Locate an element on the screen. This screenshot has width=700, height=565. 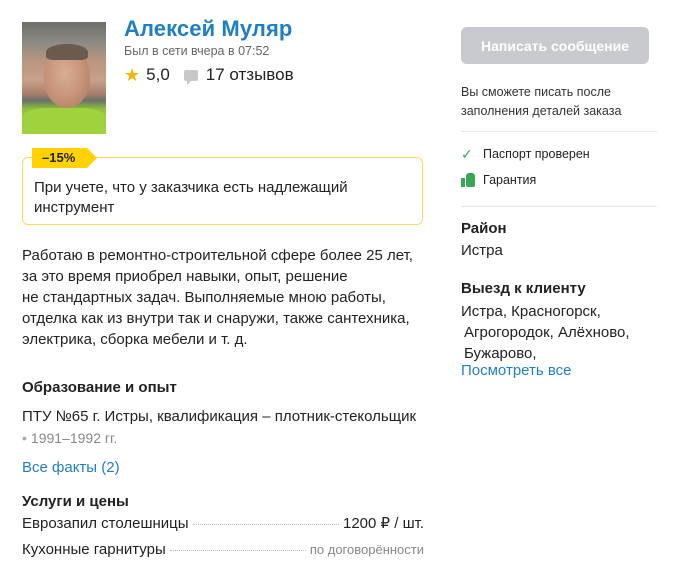
thumbs-up-icon is located at coordinates (468, 180).